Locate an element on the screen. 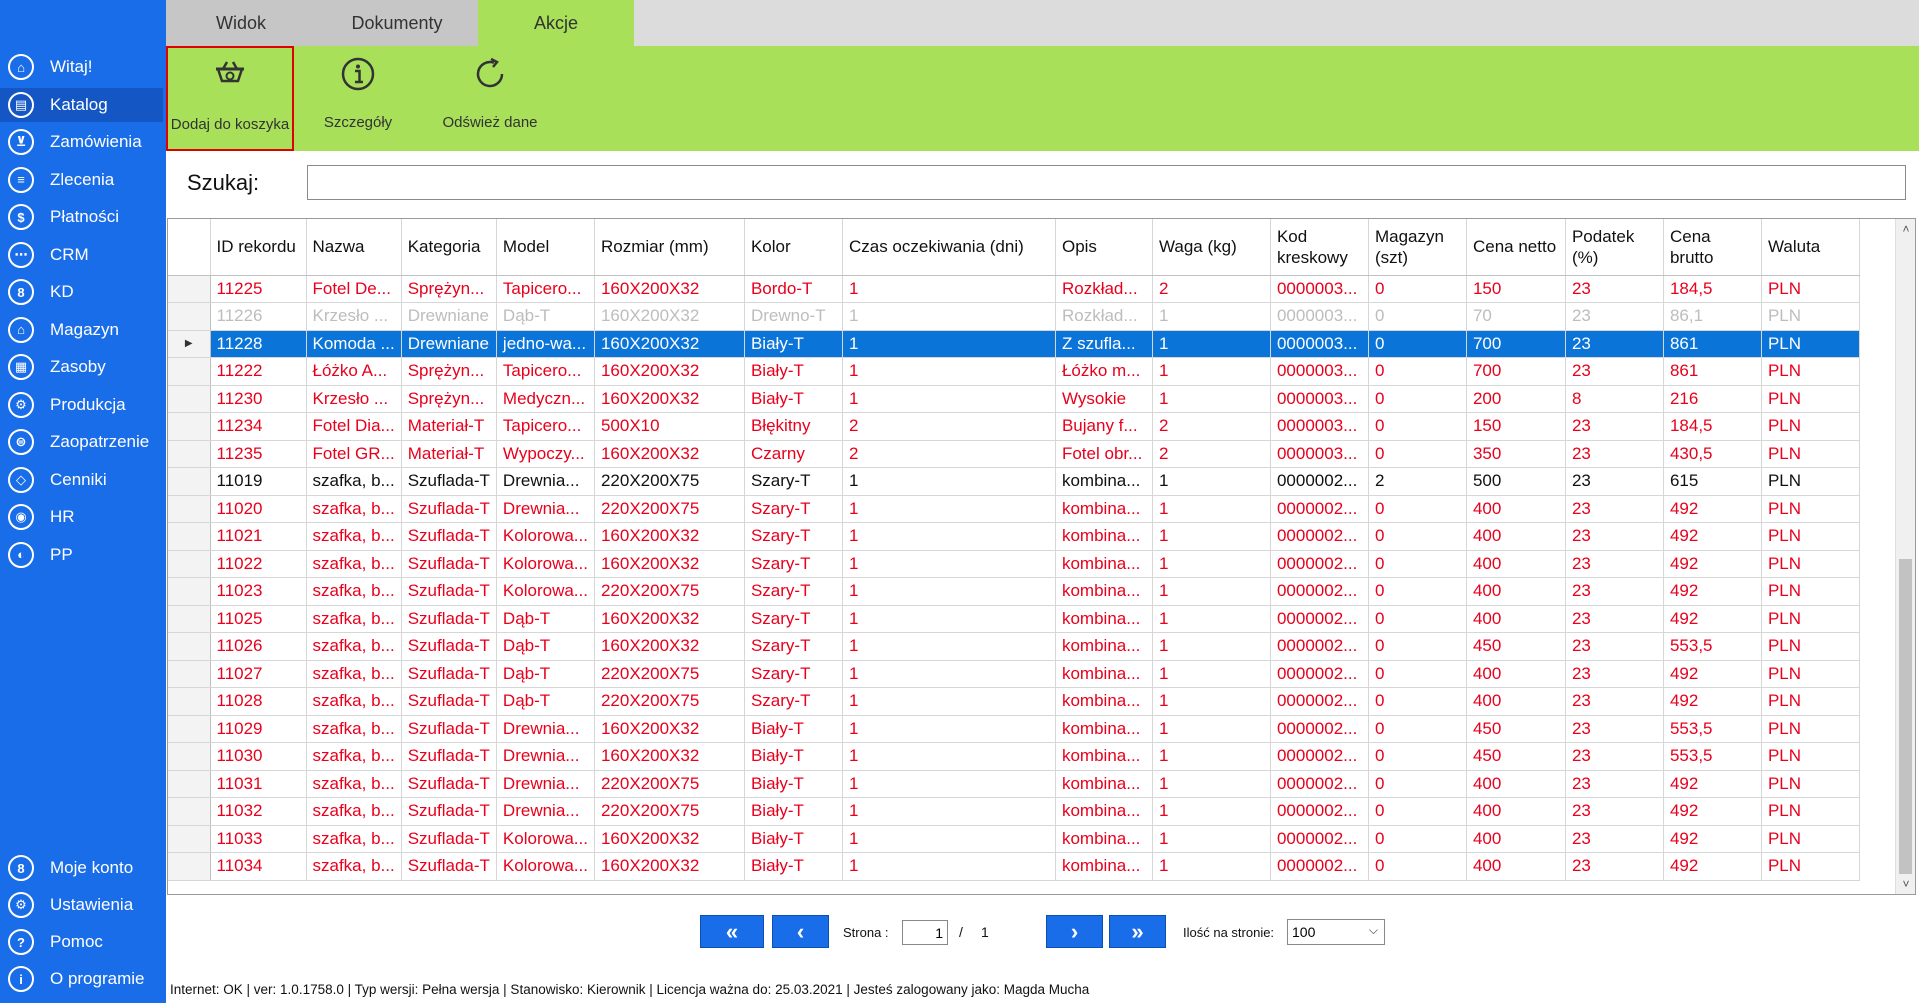 The width and height of the screenshot is (1919, 1003). tab-dokumenty: Dokumenty is located at coordinates (397, 23).